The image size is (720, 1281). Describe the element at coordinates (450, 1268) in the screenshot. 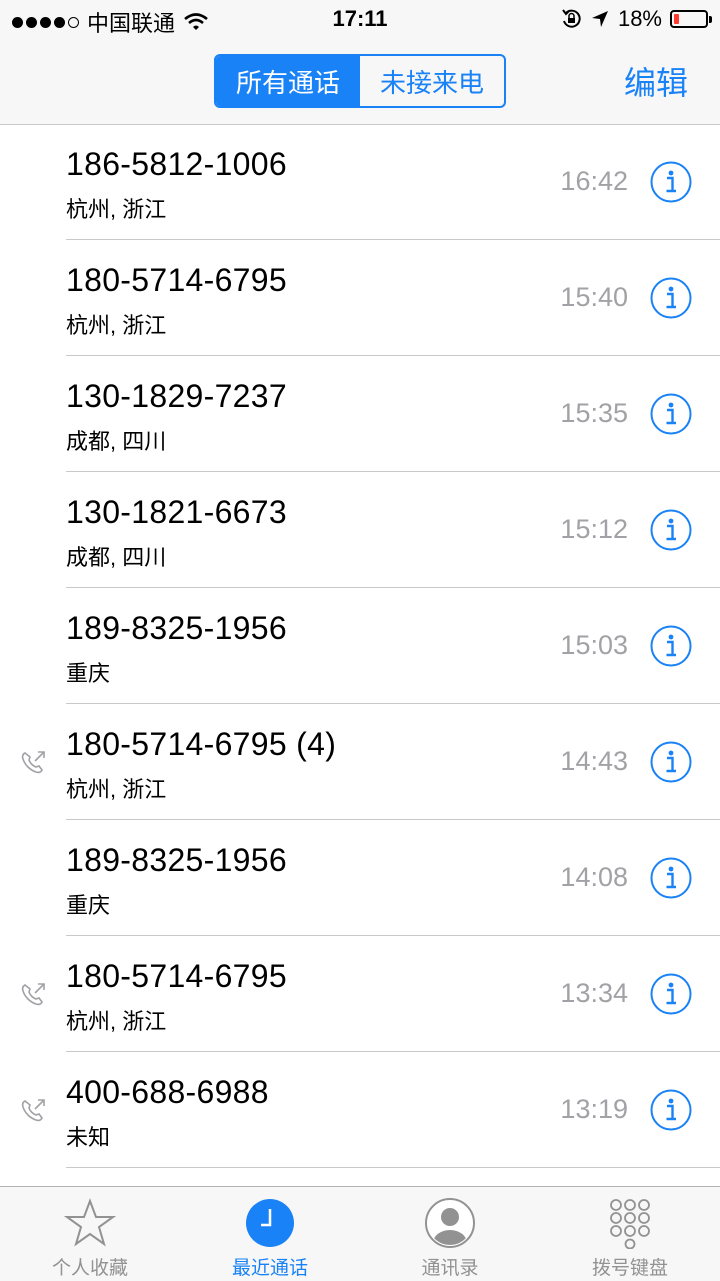

I see `tab-label: 通讯录` at that location.